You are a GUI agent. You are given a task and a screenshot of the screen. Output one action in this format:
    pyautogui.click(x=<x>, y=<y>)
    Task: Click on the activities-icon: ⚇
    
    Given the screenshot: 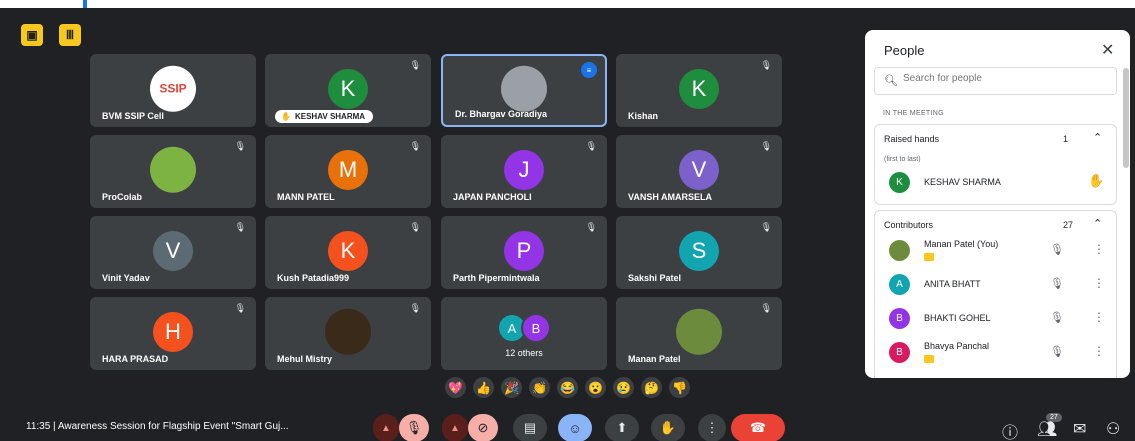 What is the action you would take?
    pyautogui.click(x=1113, y=429)
    